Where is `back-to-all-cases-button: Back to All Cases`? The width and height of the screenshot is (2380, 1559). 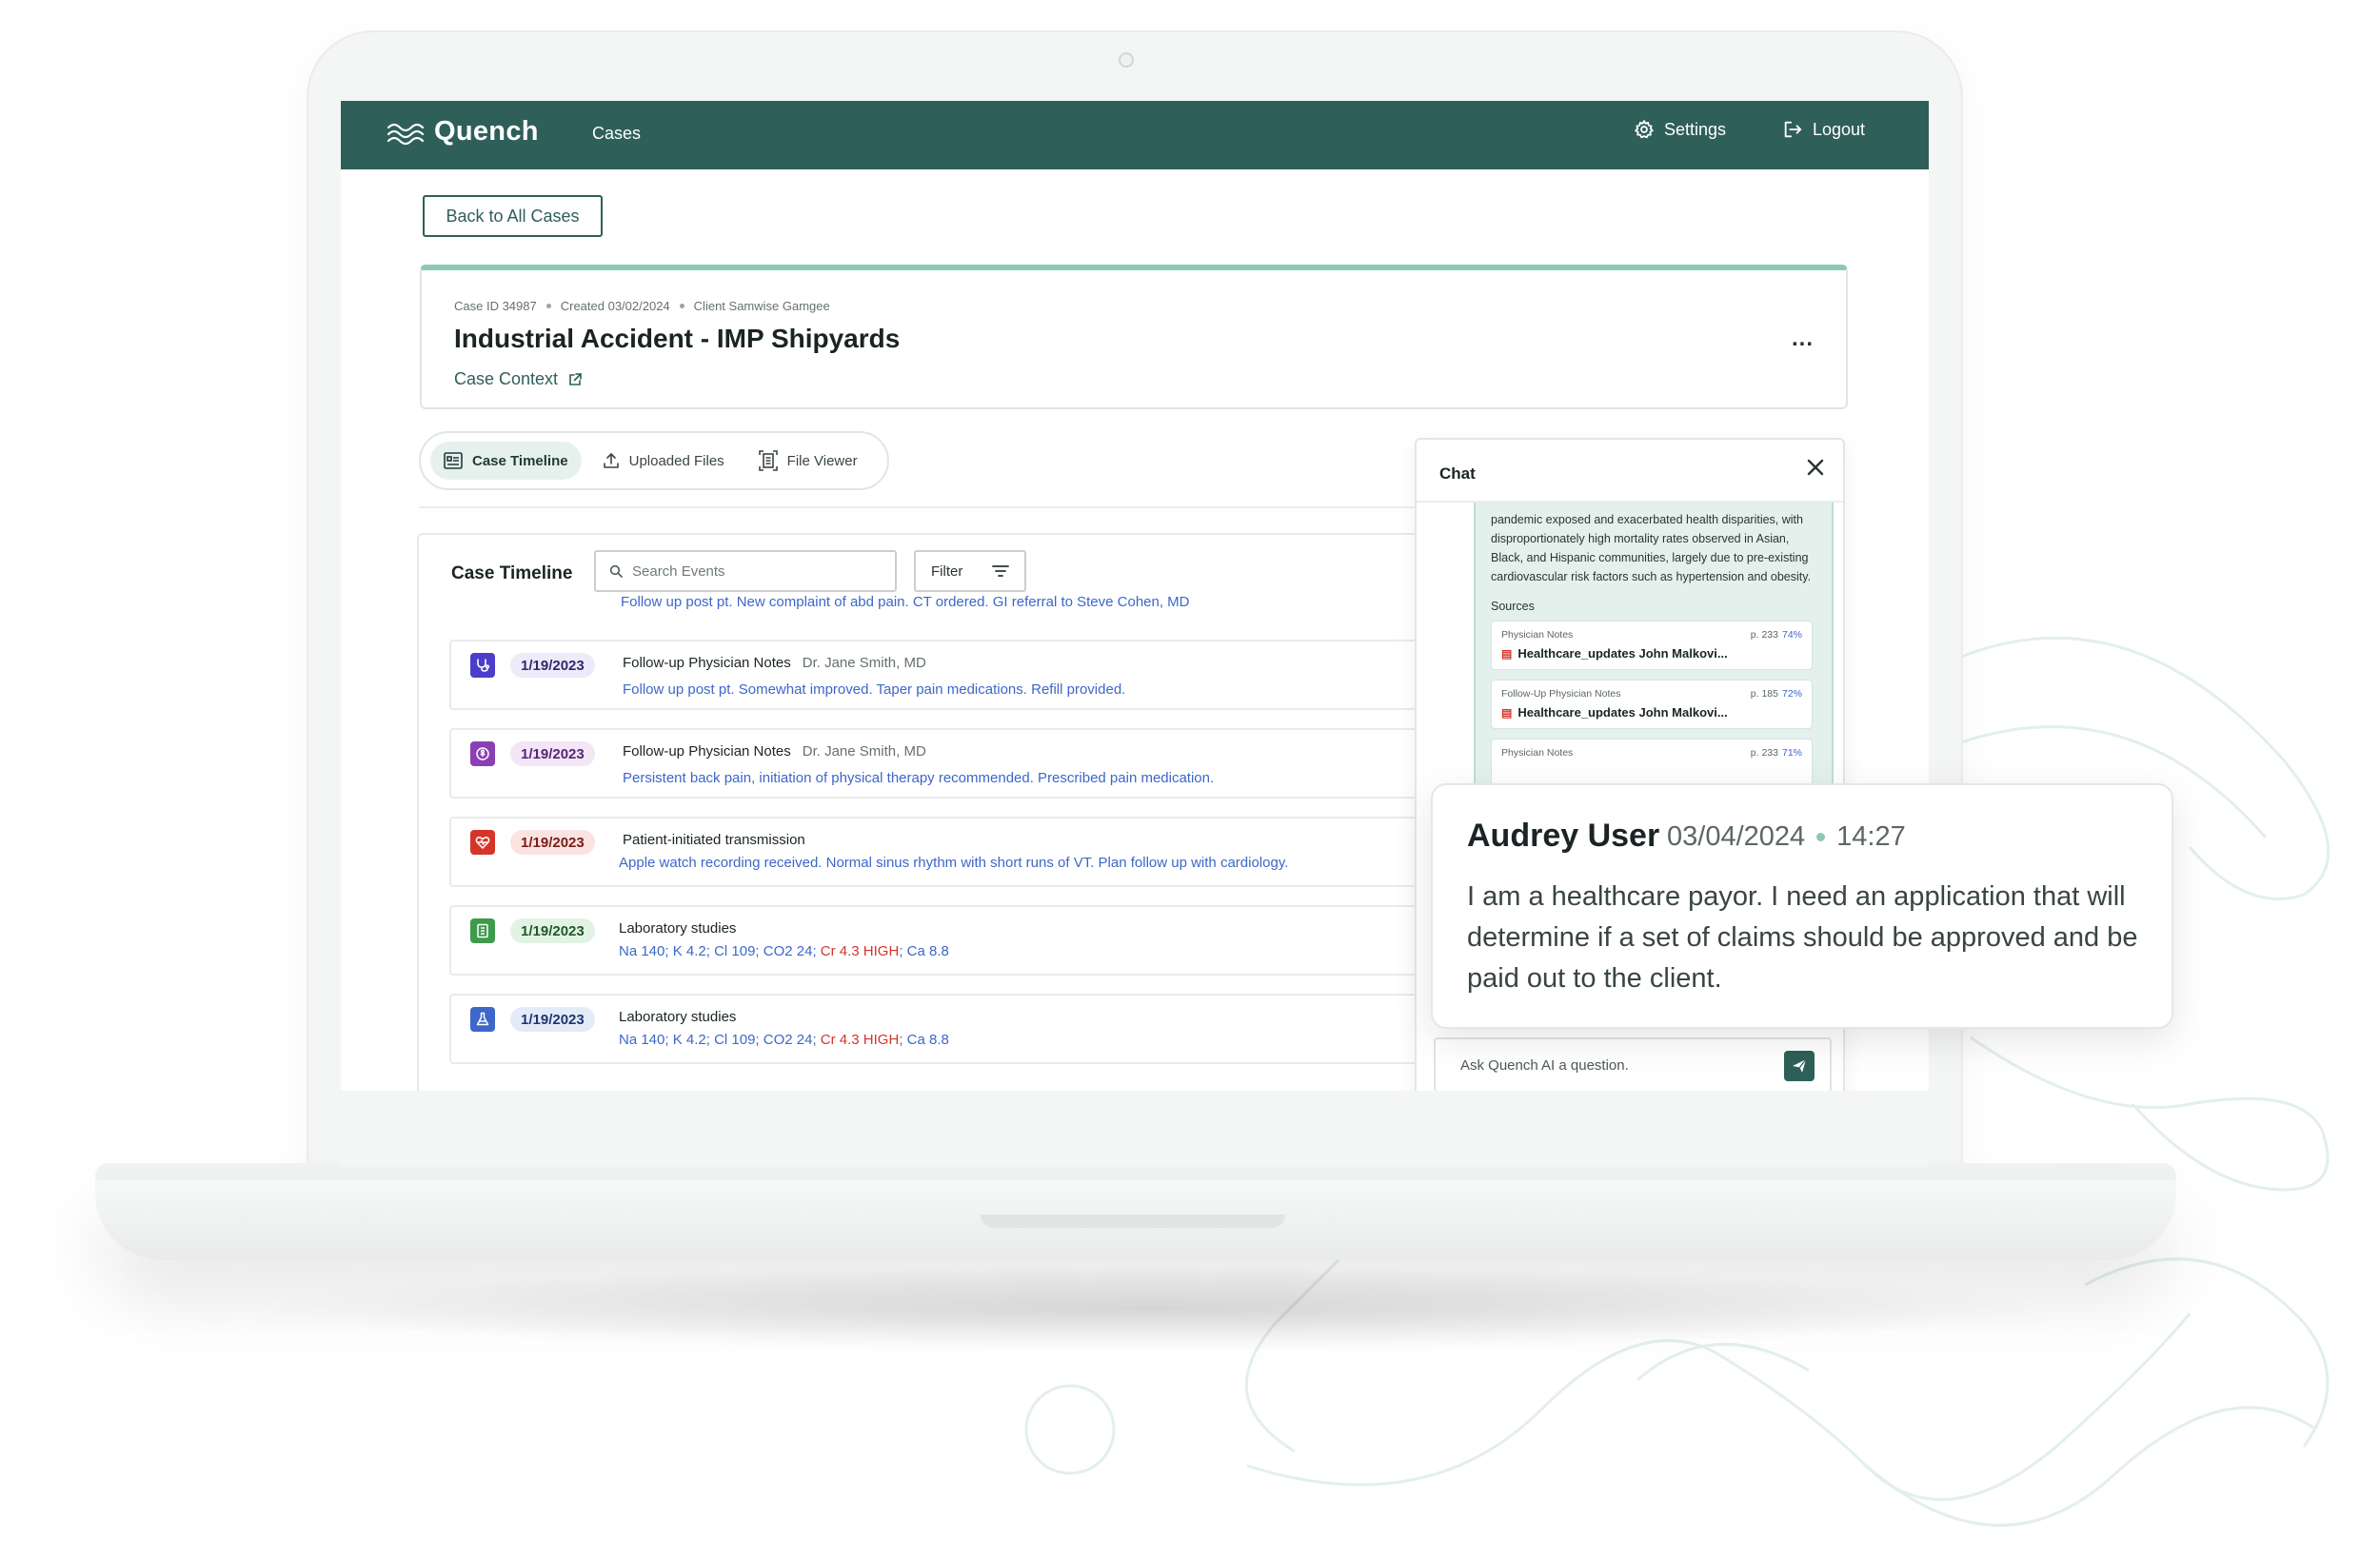 back-to-all-cases-button: Back to All Cases is located at coordinates (513, 216).